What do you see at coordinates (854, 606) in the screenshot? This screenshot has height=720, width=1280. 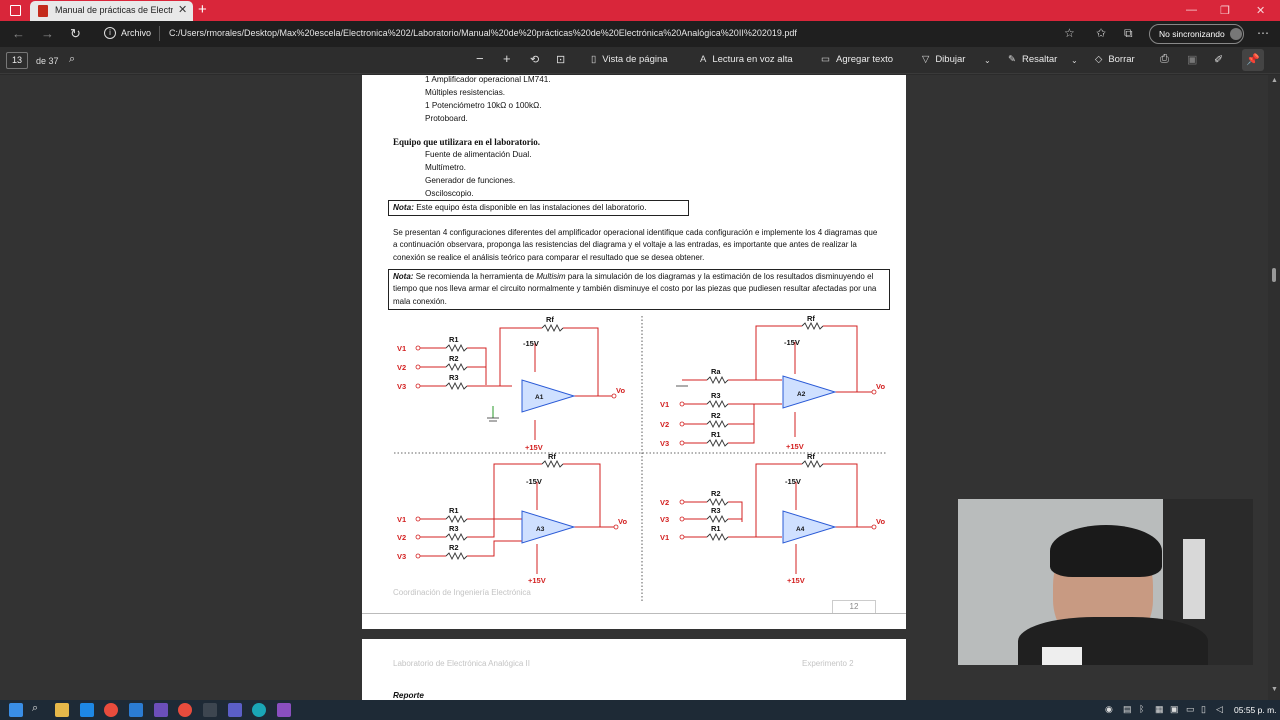 I see `page-number-label: 12` at bounding box center [854, 606].